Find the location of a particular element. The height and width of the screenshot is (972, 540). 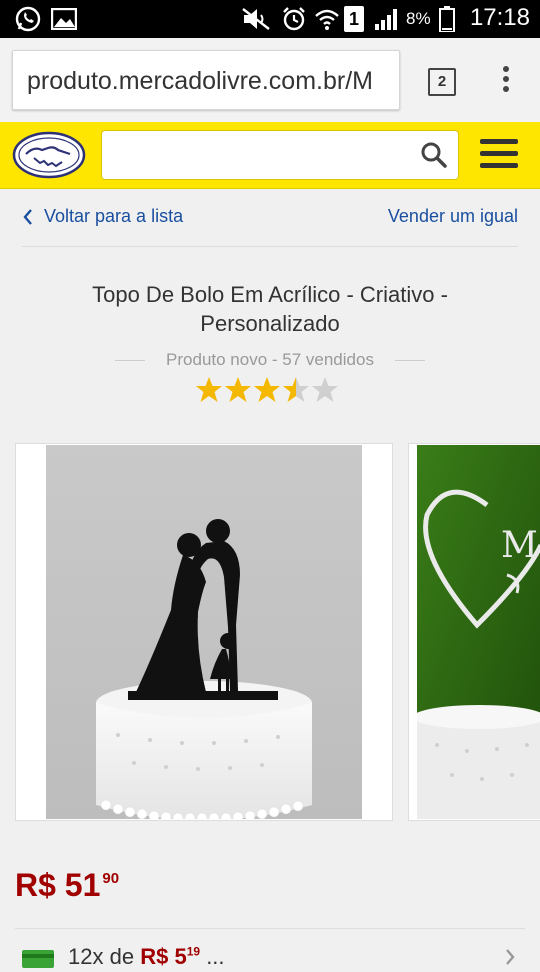

rating-stars is located at coordinates (270, 391).